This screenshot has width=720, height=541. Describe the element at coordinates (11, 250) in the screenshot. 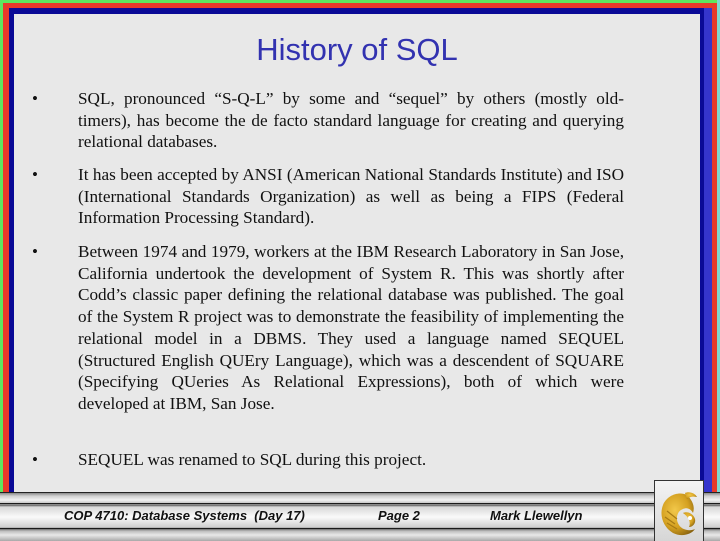

I see `frame-border-navy-left` at that location.